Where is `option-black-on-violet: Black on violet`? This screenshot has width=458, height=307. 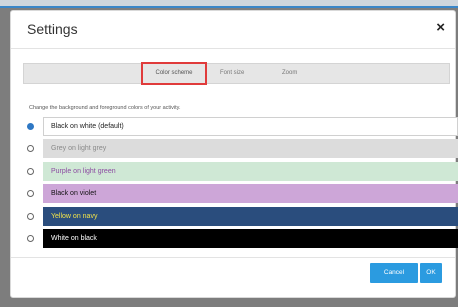 option-black-on-violet: Black on violet is located at coordinates (241, 193).